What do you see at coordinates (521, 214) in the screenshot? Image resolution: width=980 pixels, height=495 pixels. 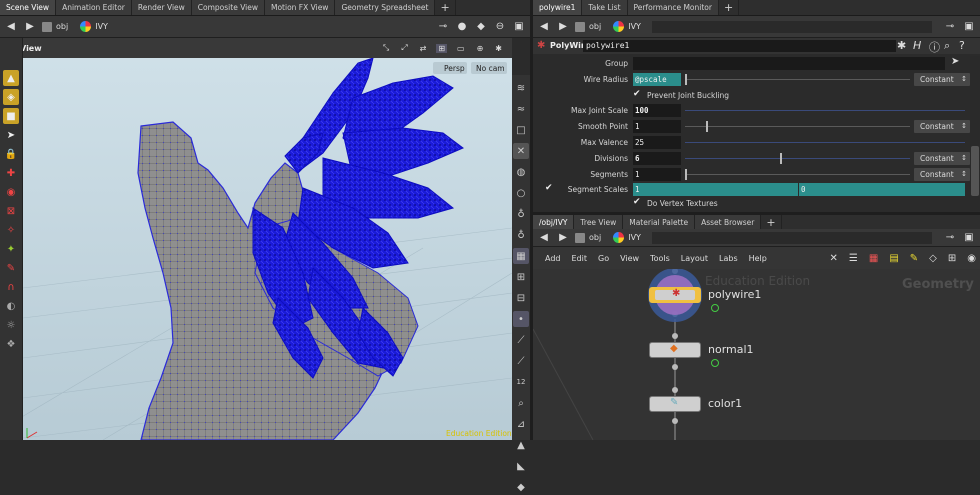 I see `bulb-icon: ♁` at bounding box center [521, 214].